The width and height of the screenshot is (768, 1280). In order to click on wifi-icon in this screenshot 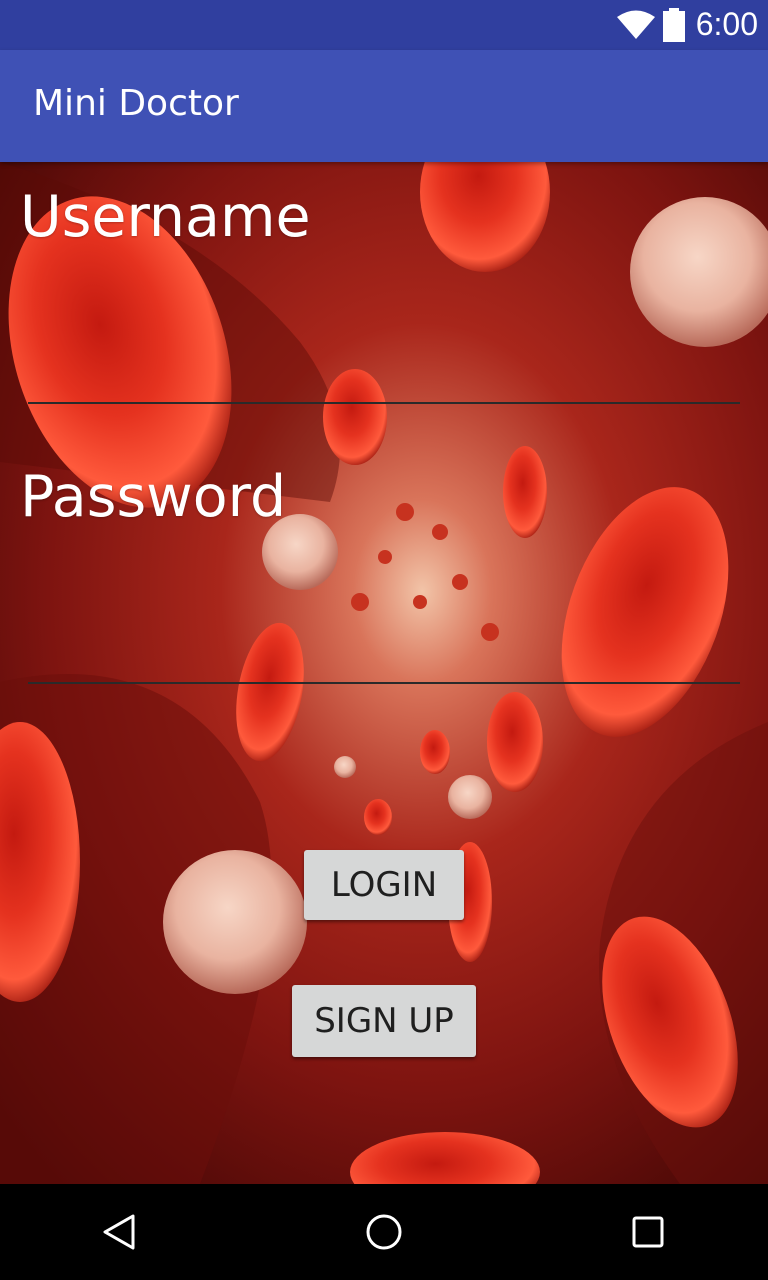, I will do `click(636, 24)`.